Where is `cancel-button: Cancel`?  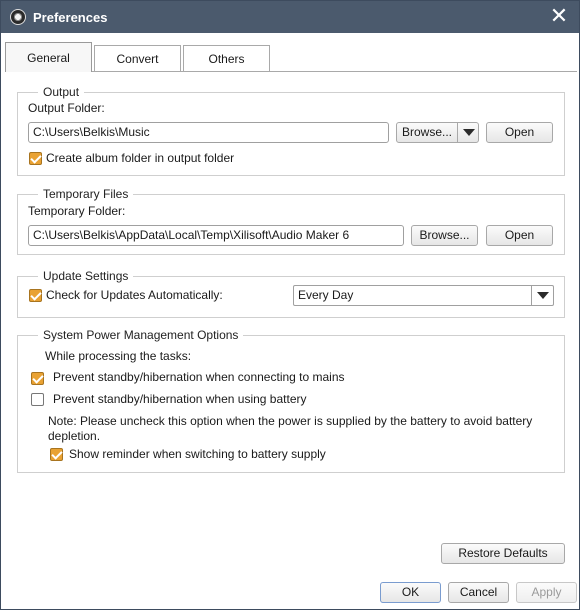 cancel-button: Cancel is located at coordinates (478, 592).